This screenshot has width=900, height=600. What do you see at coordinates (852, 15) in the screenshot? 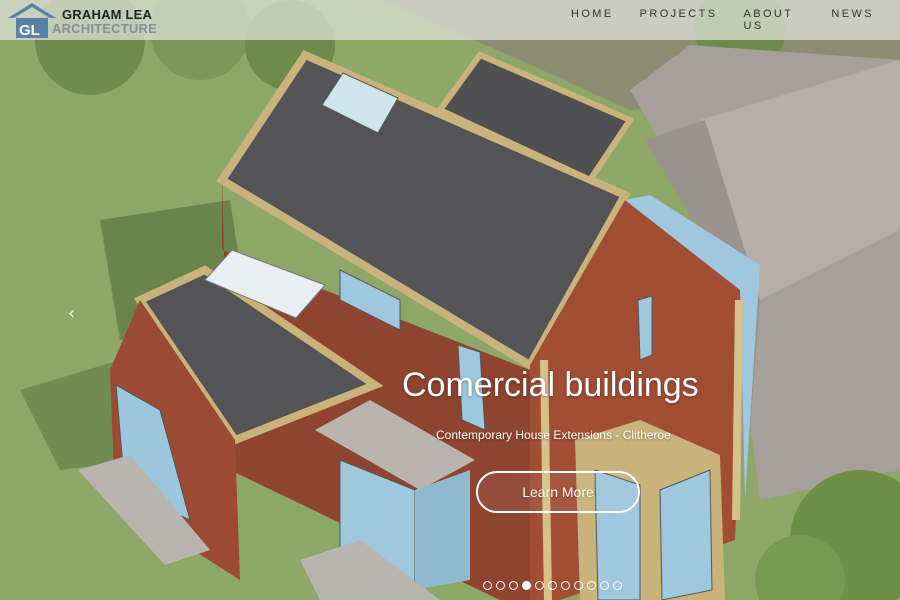
I see `nav-item-news: NEWS` at bounding box center [852, 15].